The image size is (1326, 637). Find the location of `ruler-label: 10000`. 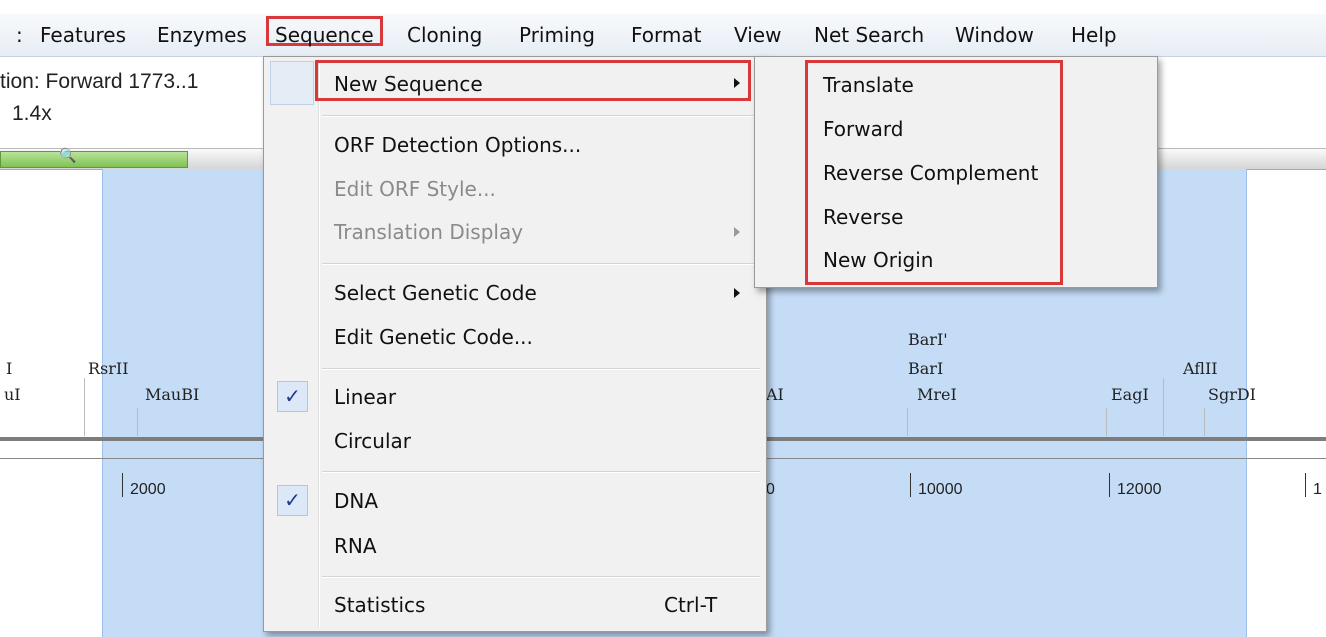

ruler-label: 10000 is located at coordinates (940, 489).